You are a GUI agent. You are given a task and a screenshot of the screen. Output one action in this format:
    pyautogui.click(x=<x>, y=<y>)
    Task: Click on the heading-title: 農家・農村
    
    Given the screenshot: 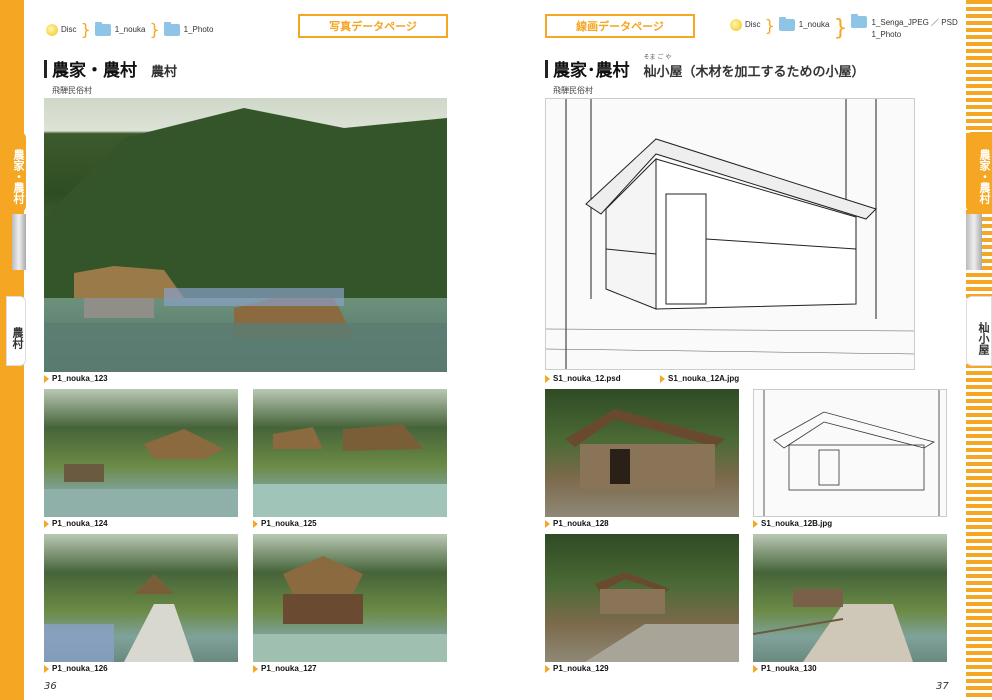 What is the action you would take?
    pyautogui.click(x=94, y=71)
    